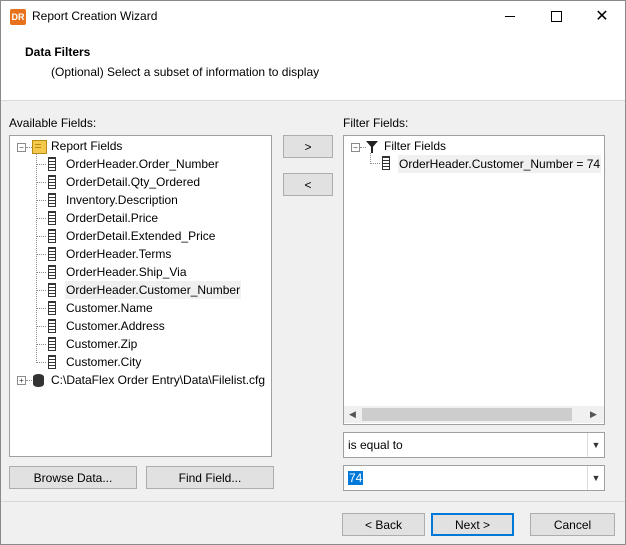 Image resolution: width=626 pixels, height=545 pixels. What do you see at coordinates (572, 524) in the screenshot?
I see `cancel-button: Cancel` at bounding box center [572, 524].